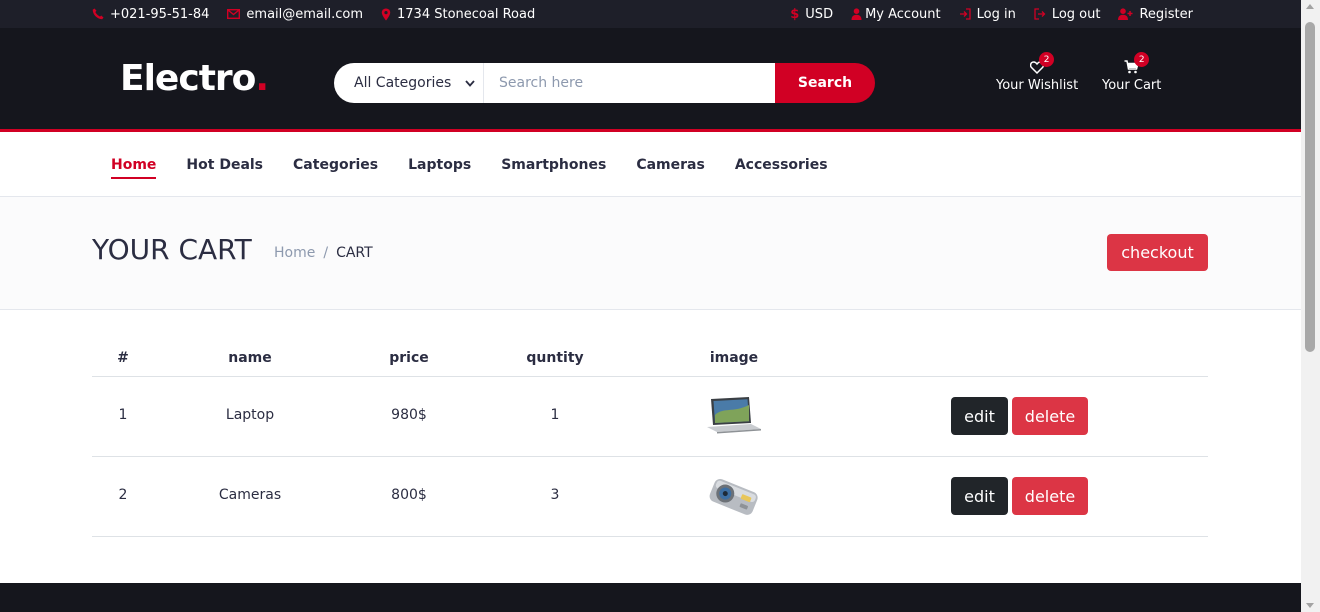  Describe the element at coordinates (1142, 59) in the screenshot. I see `cart-count-badge: 2` at that location.